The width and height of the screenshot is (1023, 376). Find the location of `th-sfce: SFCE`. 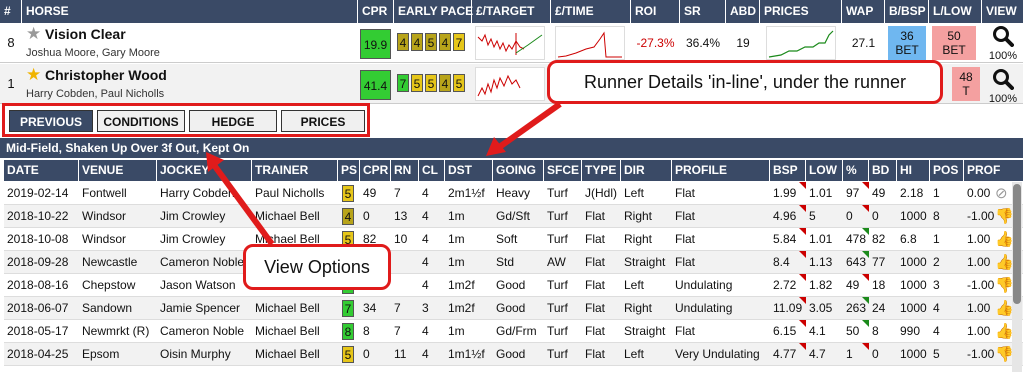

th-sfce: SFCE is located at coordinates (563, 170).